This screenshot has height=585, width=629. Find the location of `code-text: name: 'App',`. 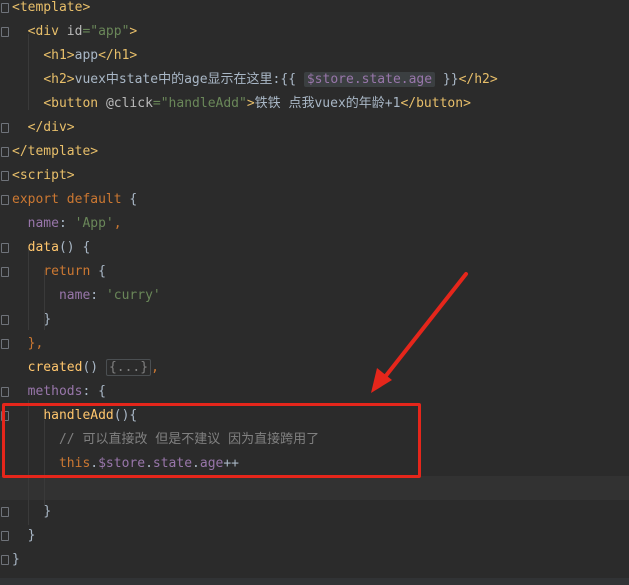

code-text: name: 'App', is located at coordinates (67, 224).